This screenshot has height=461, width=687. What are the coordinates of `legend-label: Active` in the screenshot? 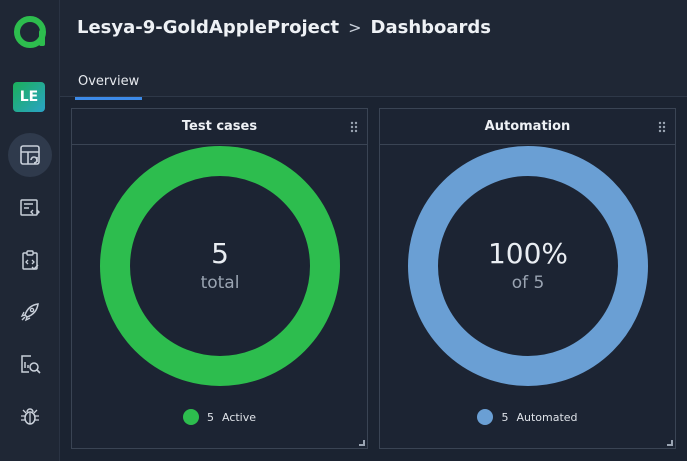 It's located at (239, 417).